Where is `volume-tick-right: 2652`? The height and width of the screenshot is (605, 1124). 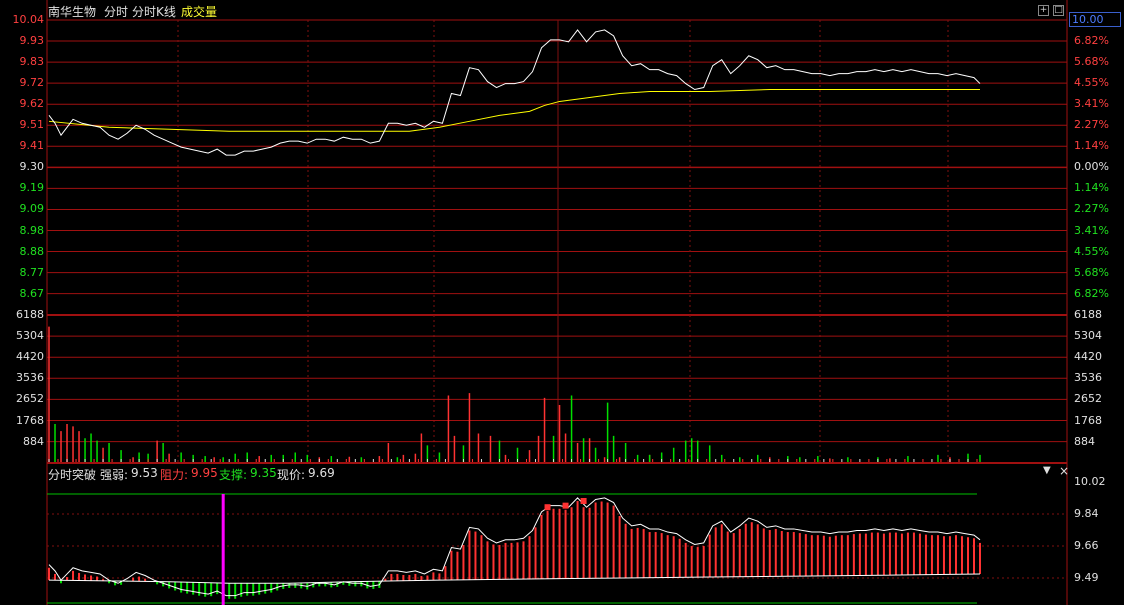 volume-tick-right: 2652 is located at coordinates (1088, 399).